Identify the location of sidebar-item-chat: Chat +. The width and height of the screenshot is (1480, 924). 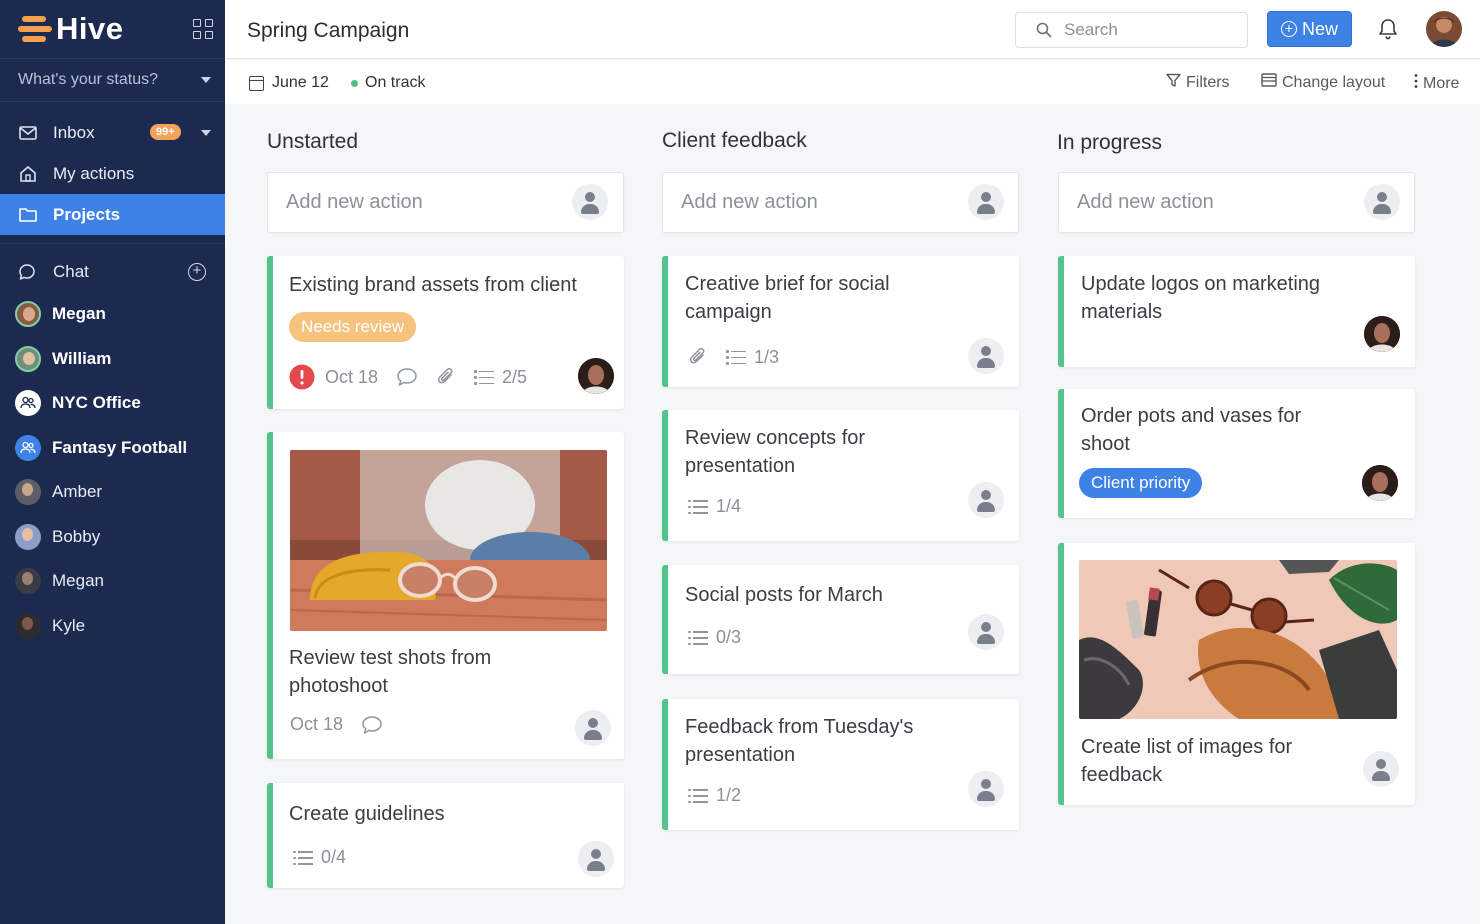
(112, 272).